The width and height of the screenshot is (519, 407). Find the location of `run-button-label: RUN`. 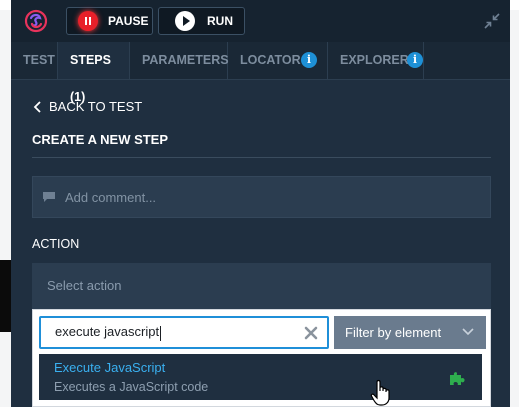

run-button-label: RUN is located at coordinates (220, 21).